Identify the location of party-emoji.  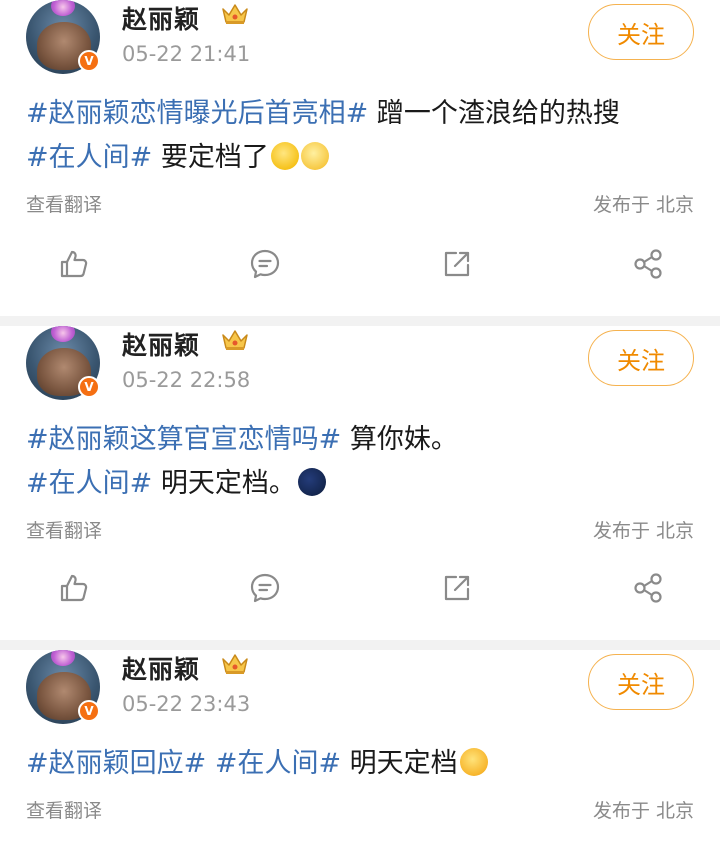
(314, 156).